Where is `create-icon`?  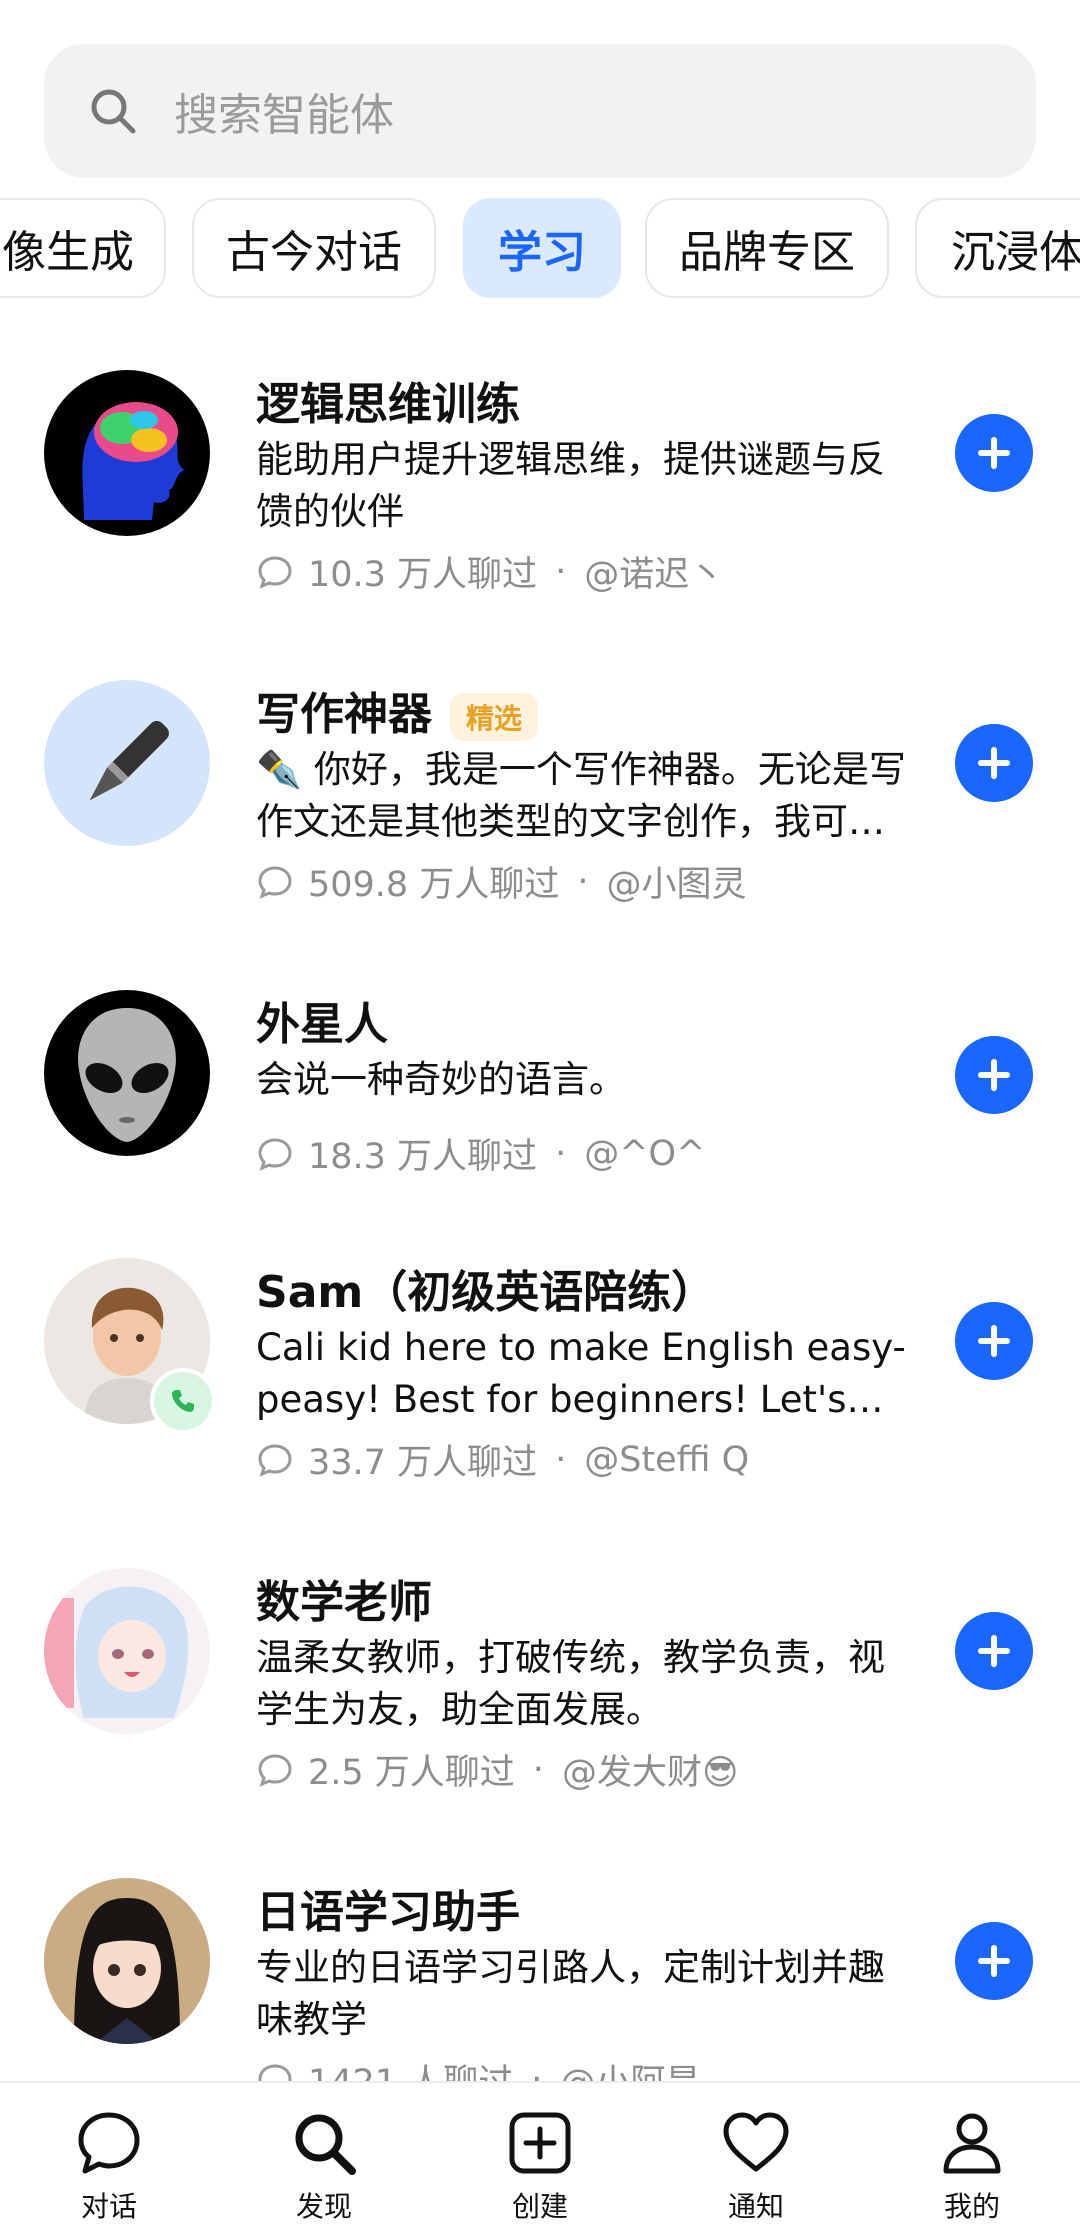 create-icon is located at coordinates (540, 2143).